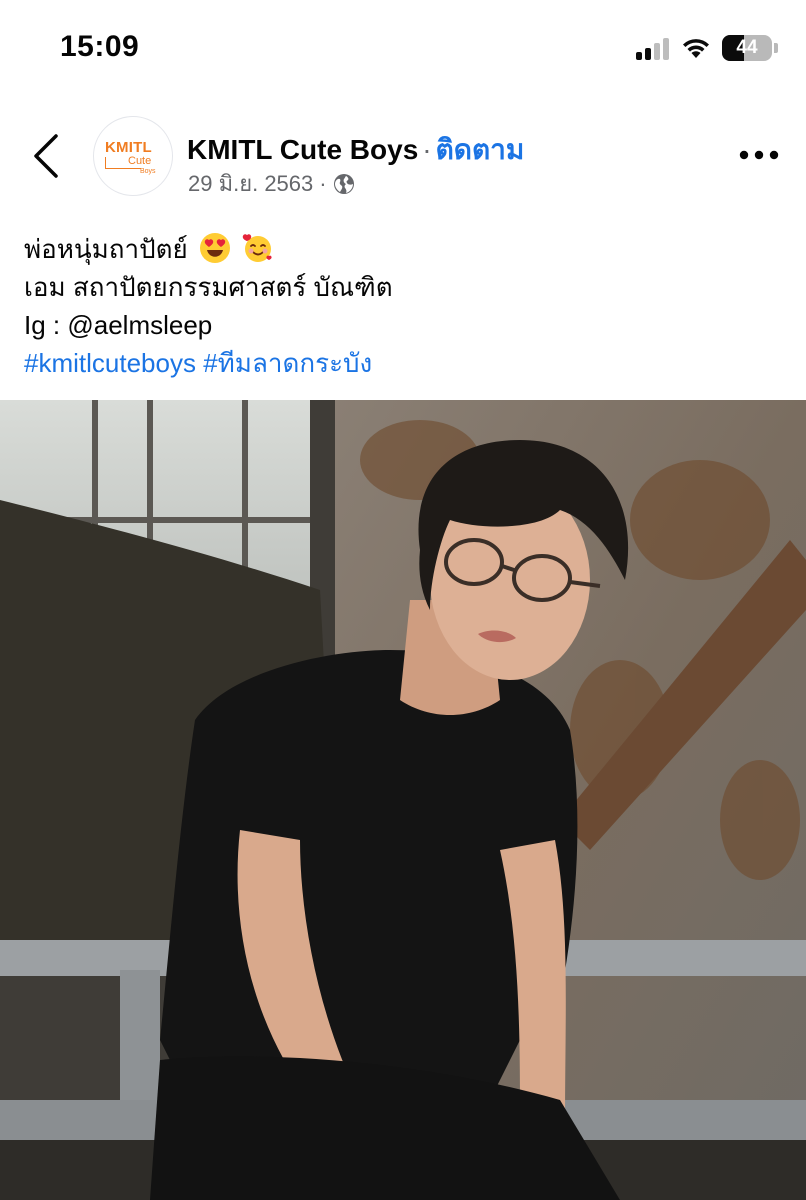 The image size is (806, 1200). Describe the element at coordinates (759, 155) in the screenshot. I see `more-options-icon` at that location.